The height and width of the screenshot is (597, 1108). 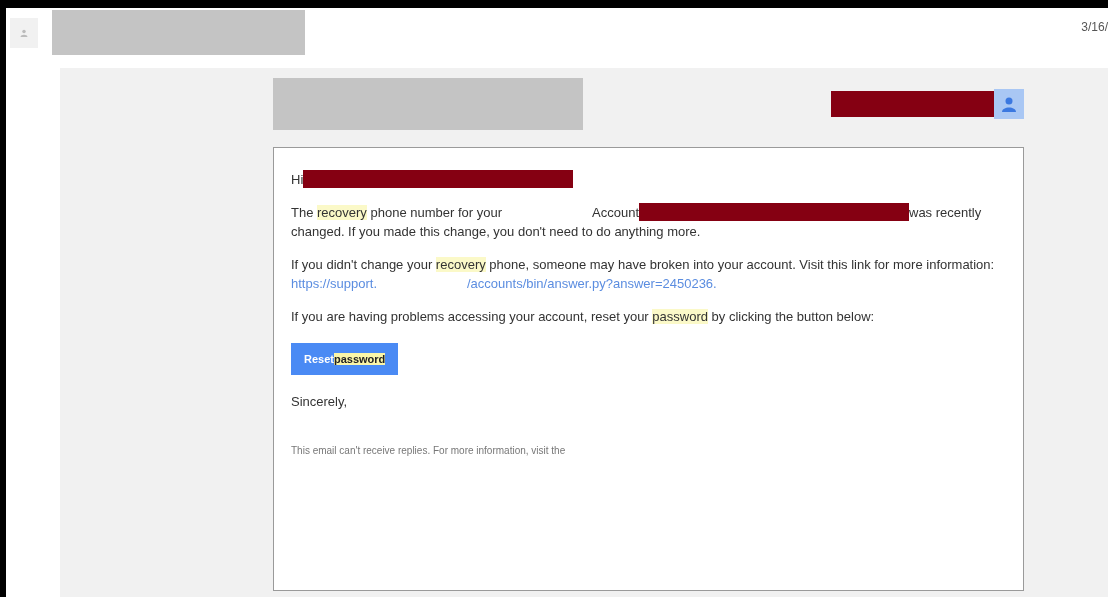 What do you see at coordinates (644, 179) in the screenshot?
I see `greeting: Hi` at bounding box center [644, 179].